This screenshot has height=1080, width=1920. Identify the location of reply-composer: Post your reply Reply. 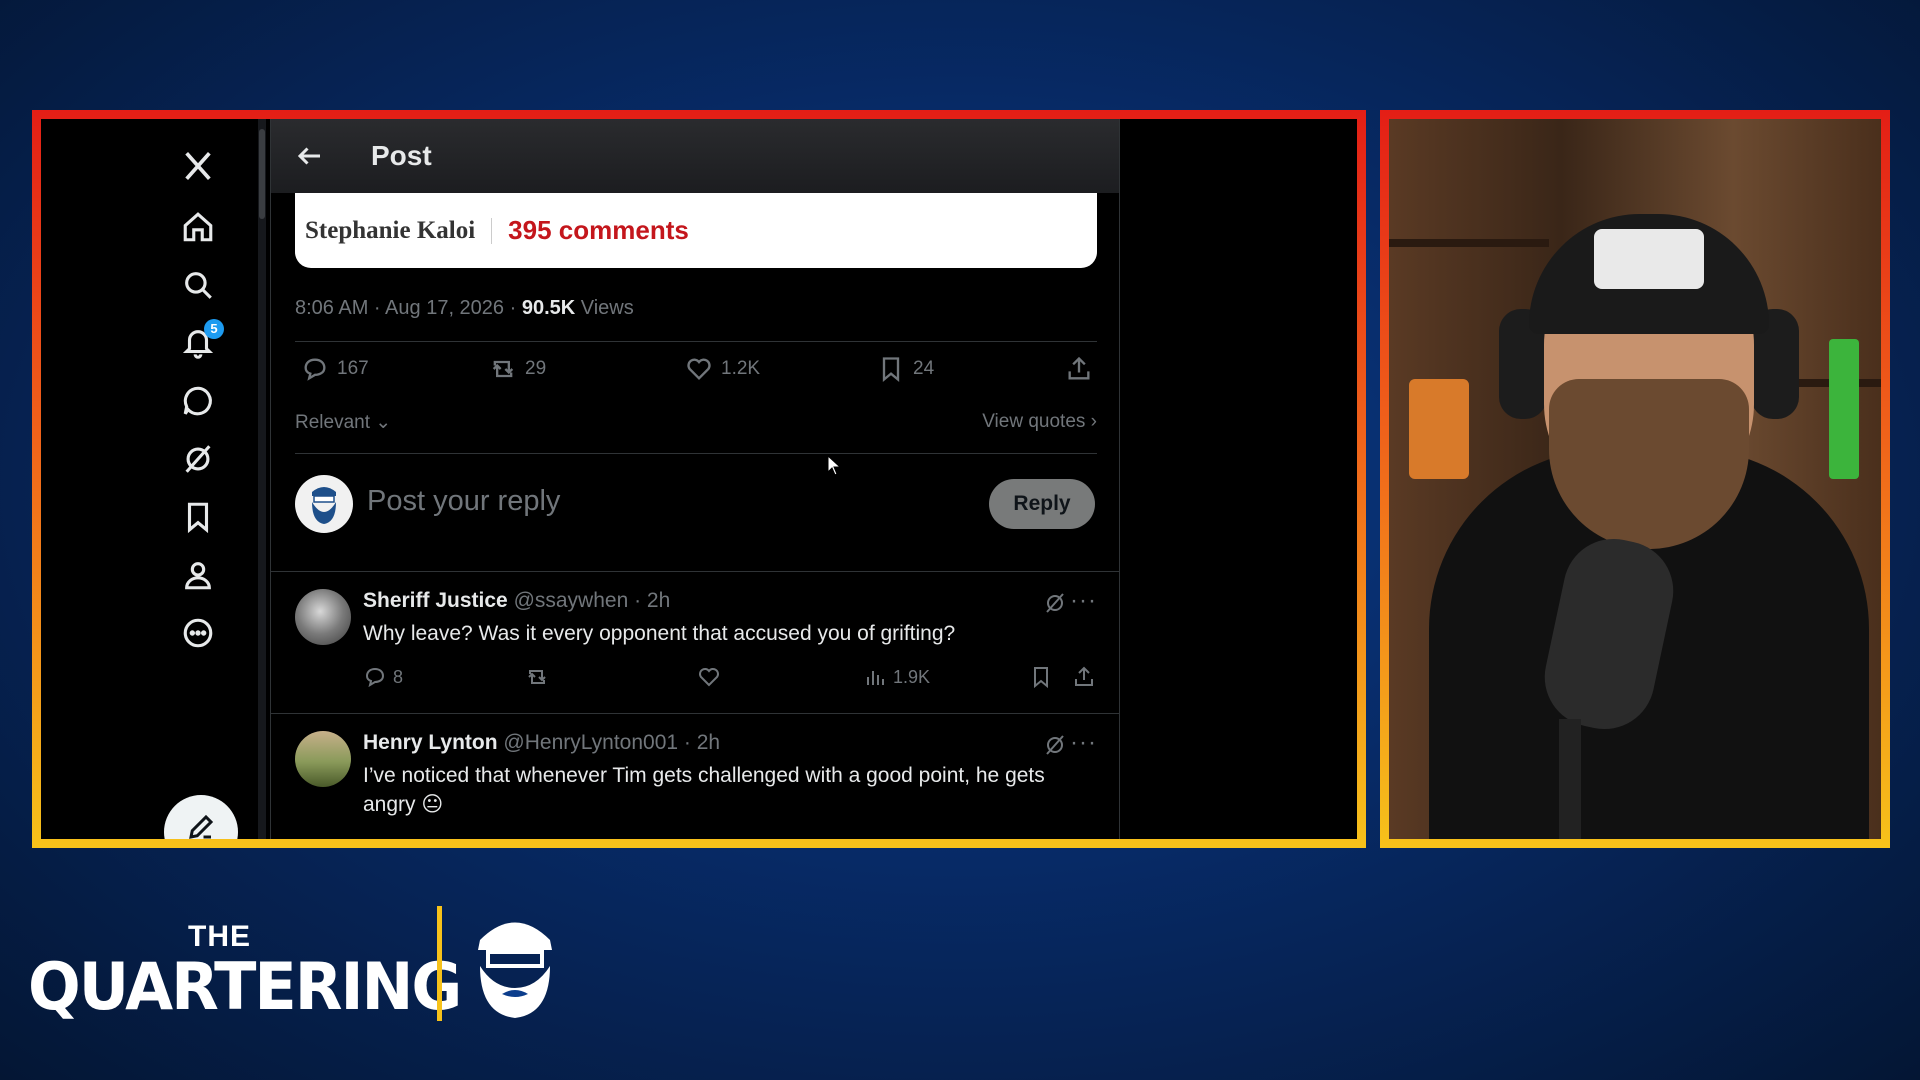
(696, 504).